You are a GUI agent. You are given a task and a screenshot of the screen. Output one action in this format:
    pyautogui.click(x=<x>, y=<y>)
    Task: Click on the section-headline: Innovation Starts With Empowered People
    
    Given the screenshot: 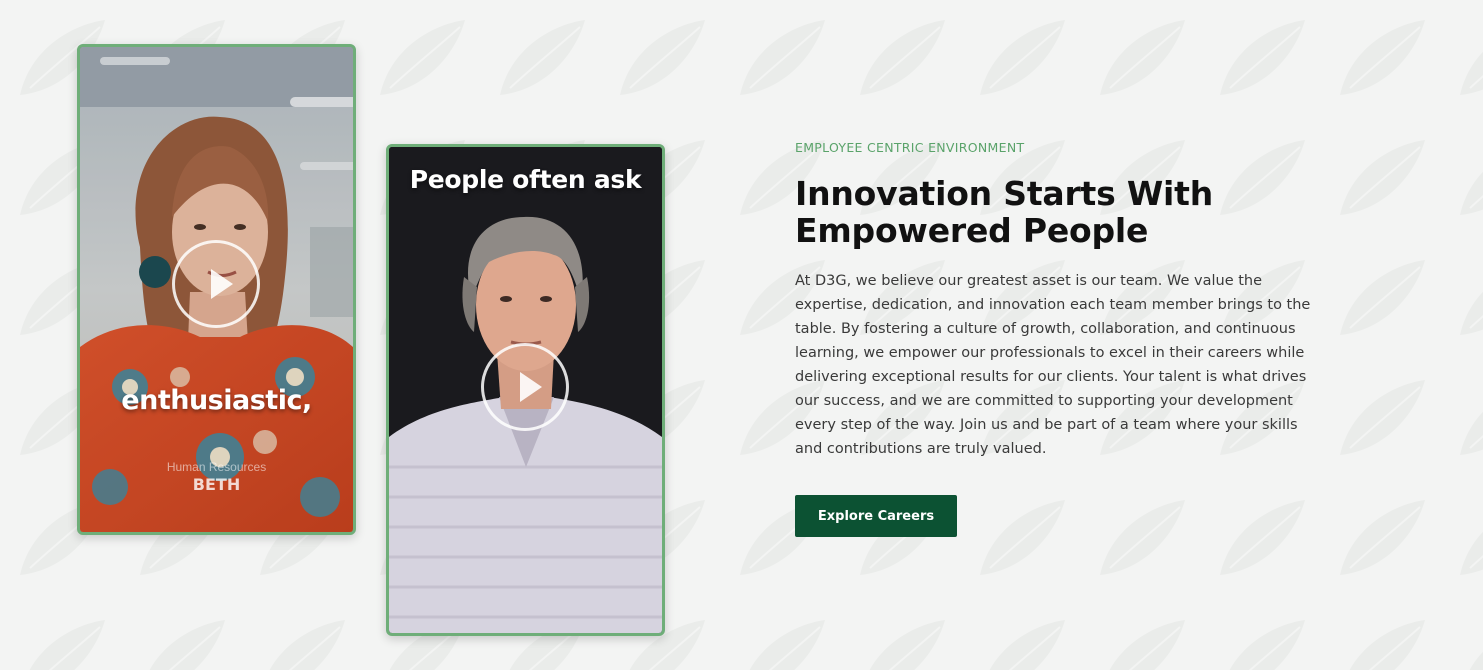 What is the action you would take?
    pyautogui.click(x=1060, y=212)
    